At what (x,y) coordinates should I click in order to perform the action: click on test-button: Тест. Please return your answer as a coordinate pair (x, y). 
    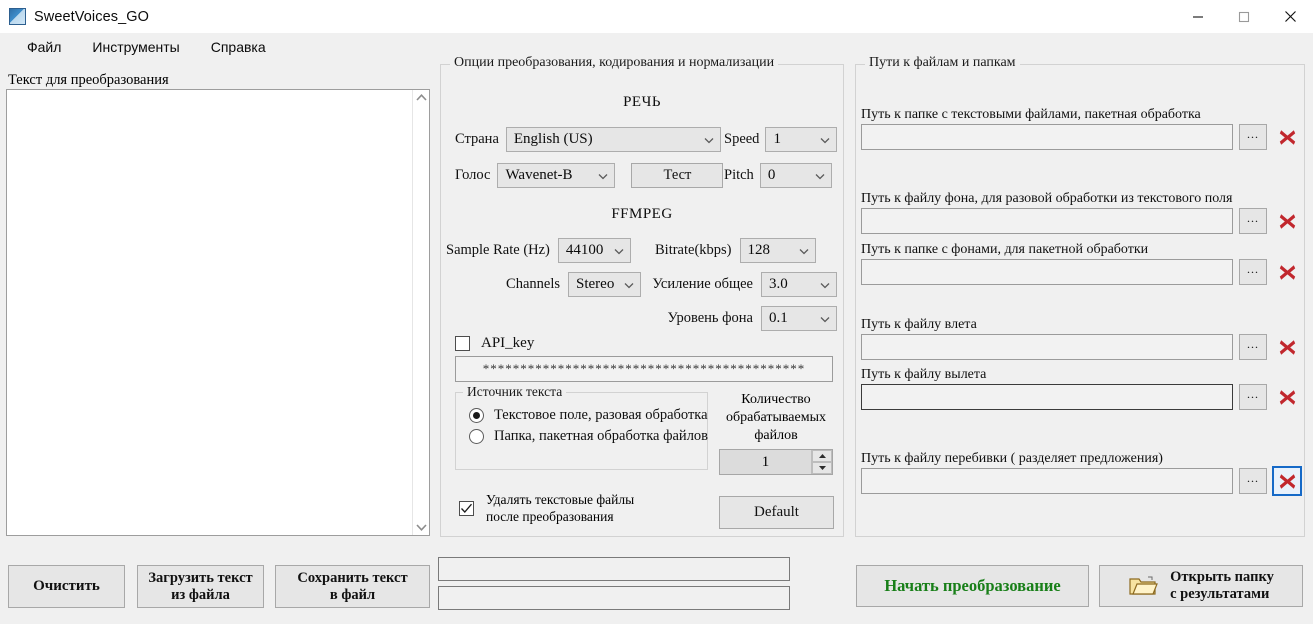
    Looking at the image, I should click on (677, 175).